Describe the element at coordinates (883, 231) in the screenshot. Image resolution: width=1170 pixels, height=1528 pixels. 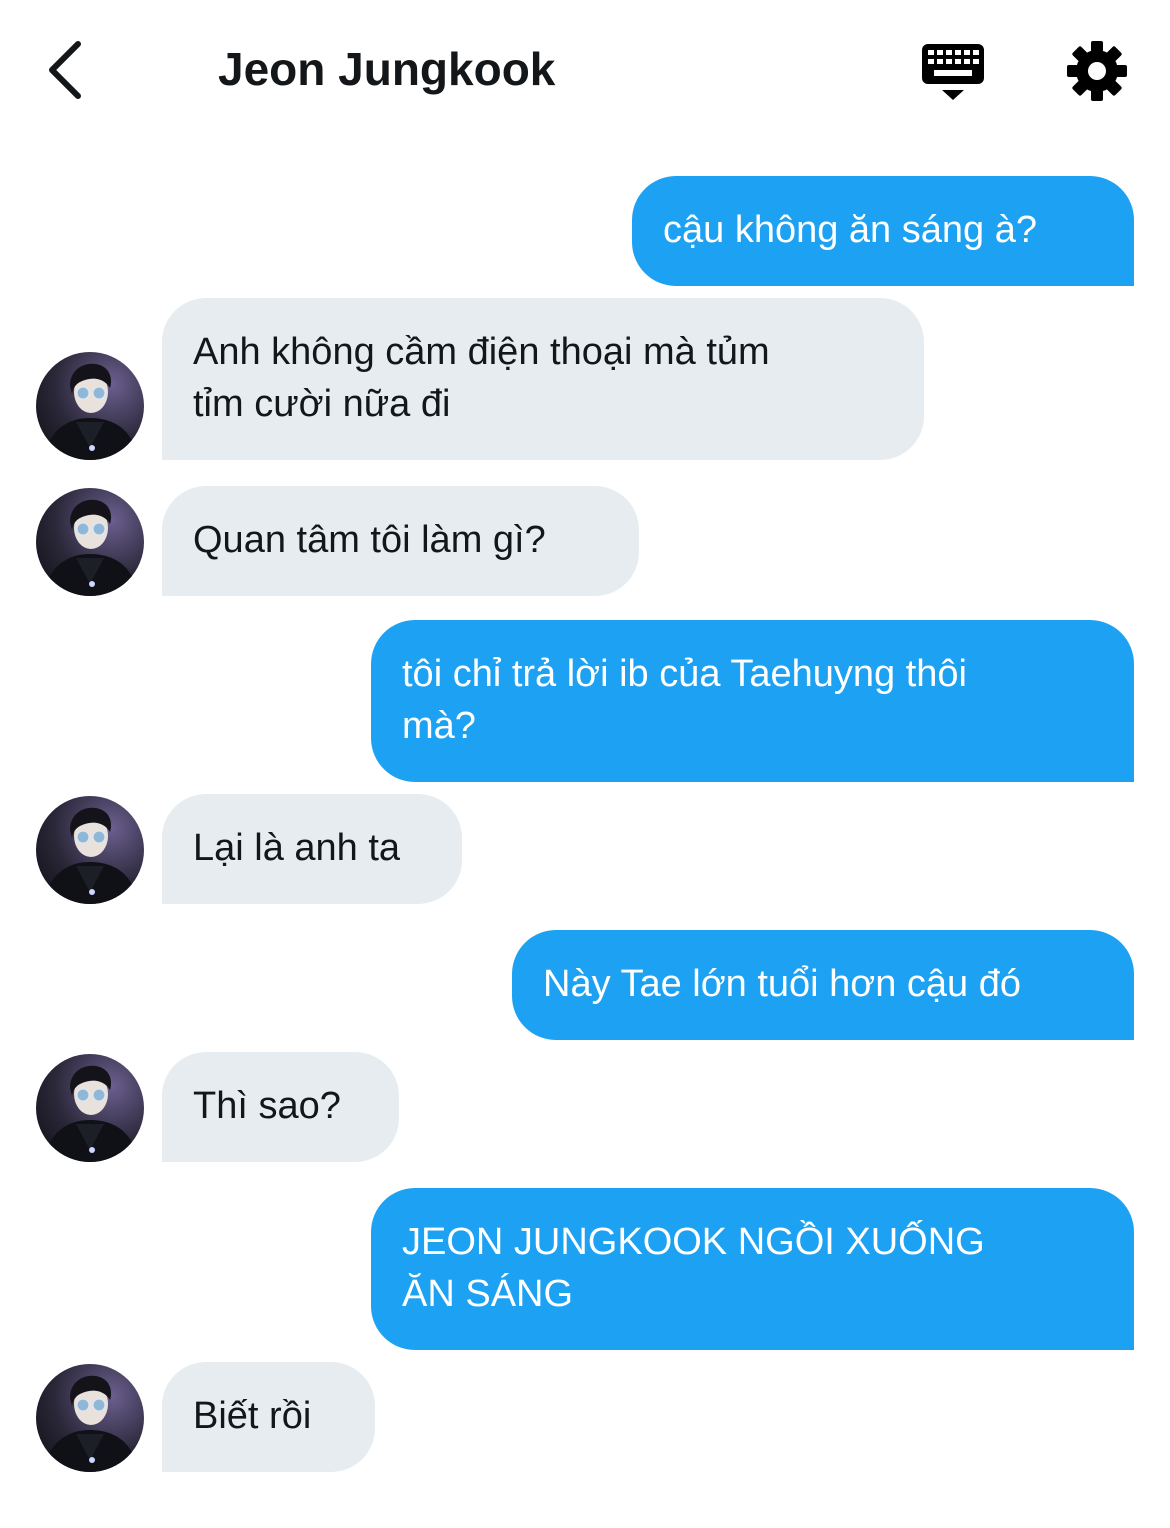
I see `outgoing-message-bubble: cậu không ăn sáng à?` at that location.